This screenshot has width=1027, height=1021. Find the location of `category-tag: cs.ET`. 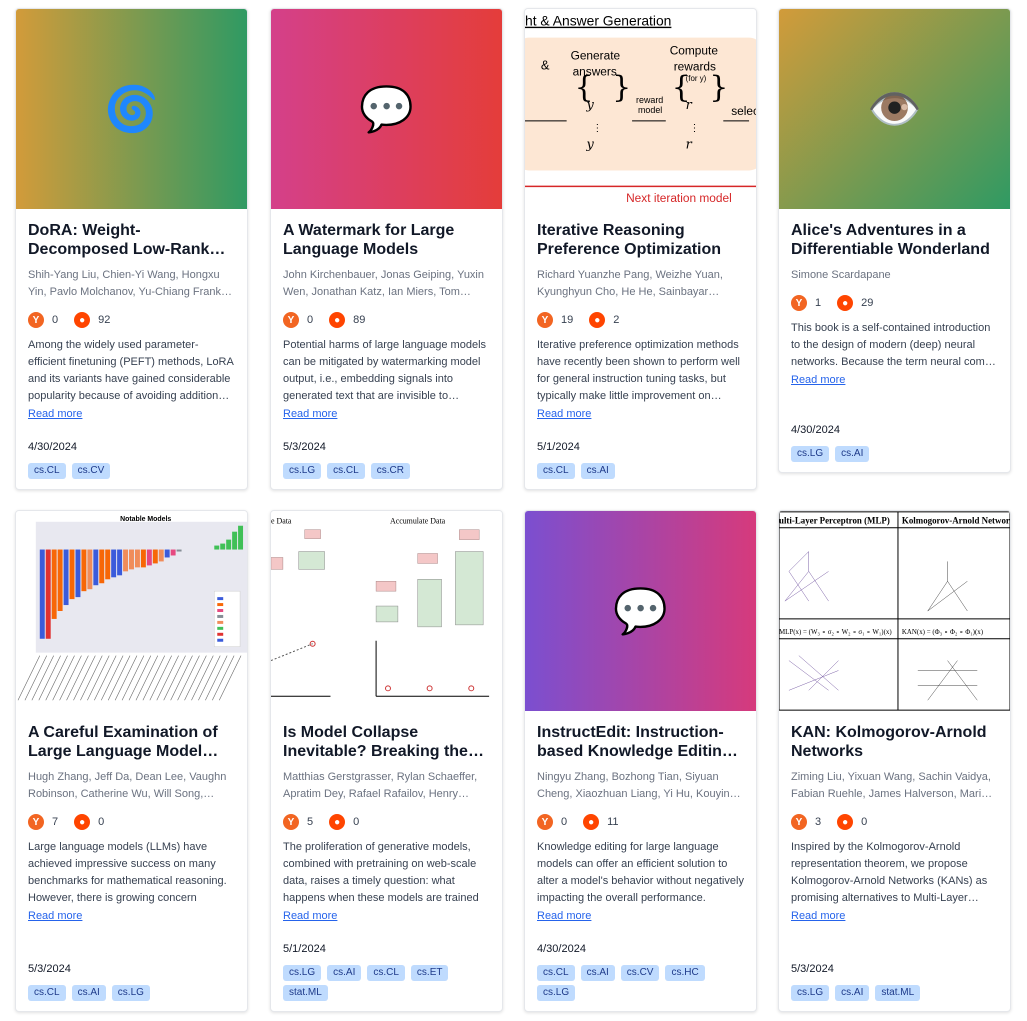

category-tag: cs.ET is located at coordinates (429, 973).